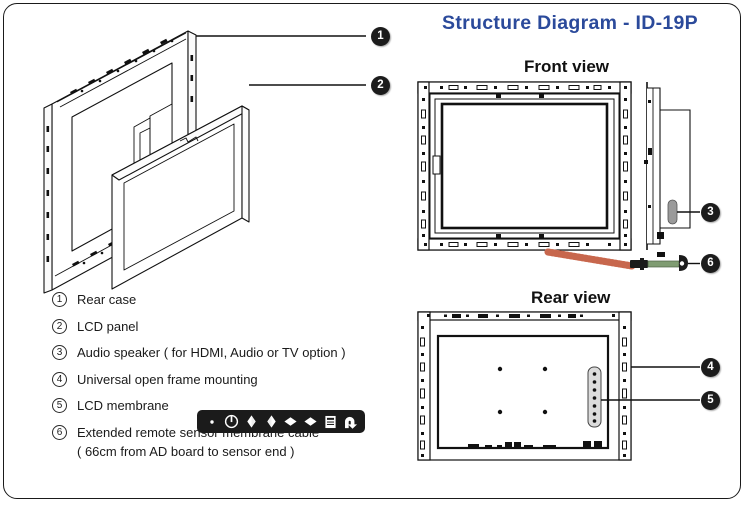 This screenshot has height=505, width=747. I want to click on legend-item-lcd-panel: 2 LCD panel, so click(227, 326).